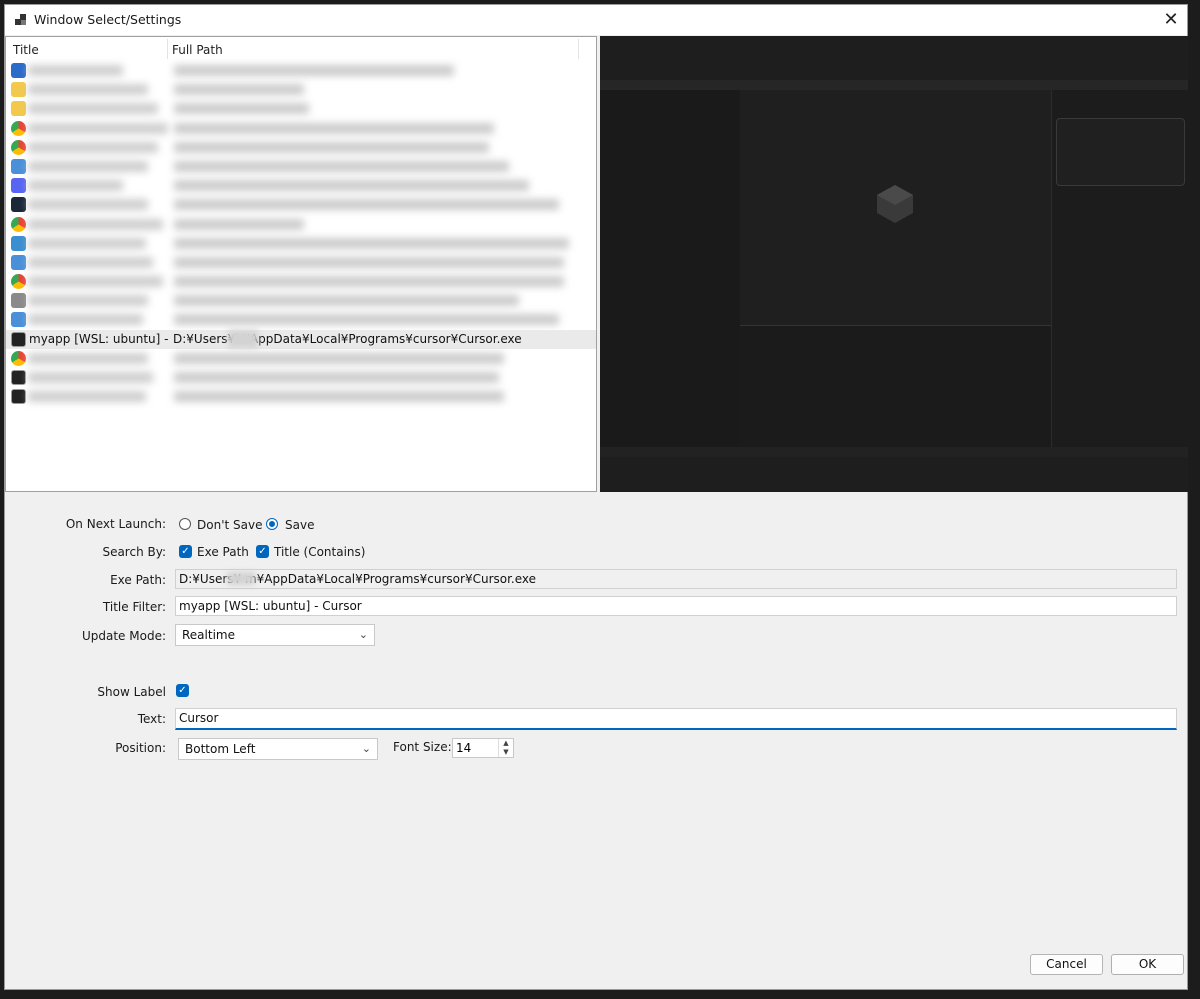  I want to click on cursor-logo-icon, so click(895, 204).